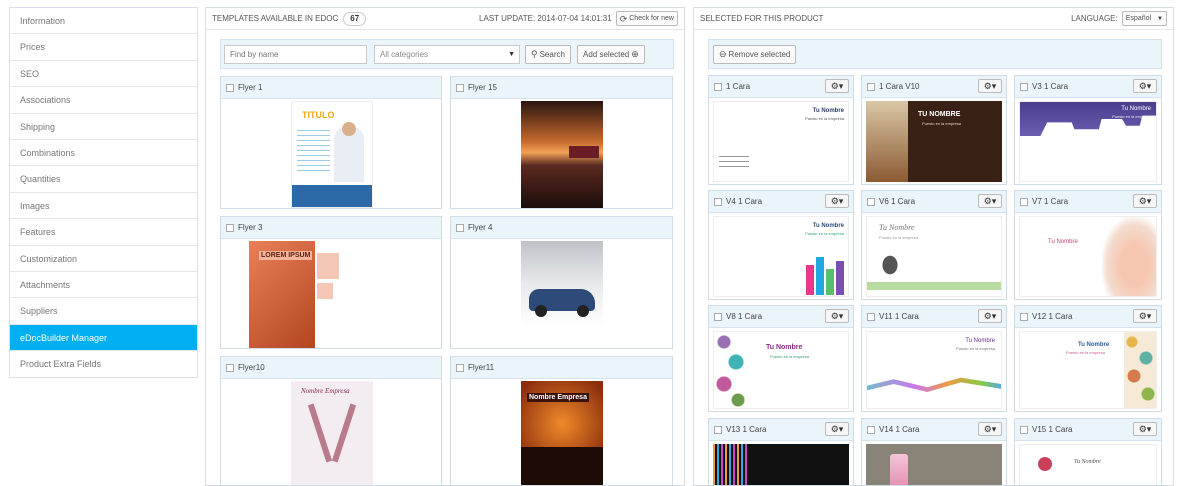 The image size is (1188, 486). I want to click on sidebar-item-edocbuilder-manager: eDocBuilder Manager, so click(103, 338).